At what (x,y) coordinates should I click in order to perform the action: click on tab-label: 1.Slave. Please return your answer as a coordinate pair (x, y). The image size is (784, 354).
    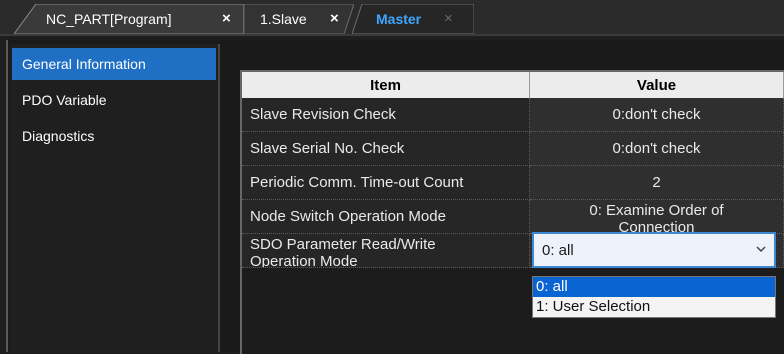
    Looking at the image, I should click on (283, 19).